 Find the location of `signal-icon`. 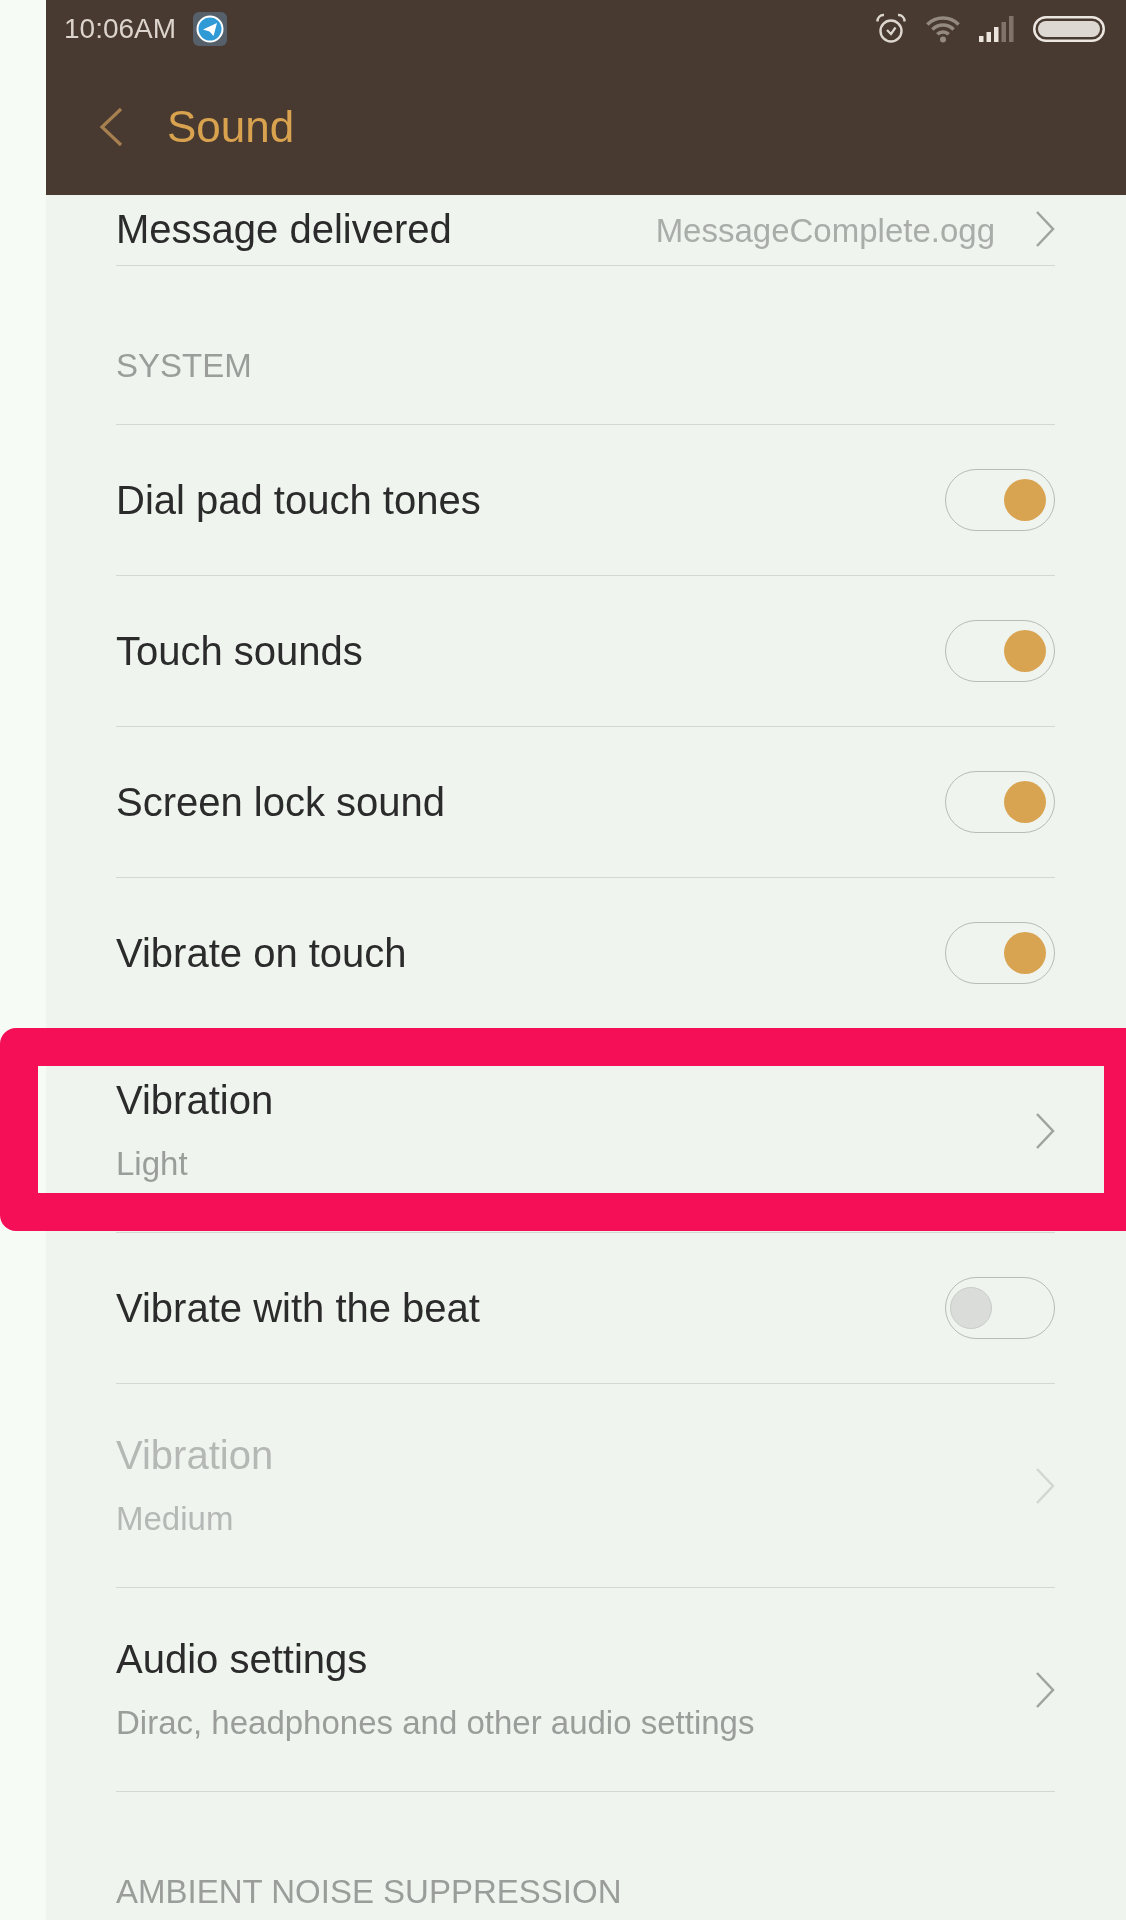

signal-icon is located at coordinates (997, 29).